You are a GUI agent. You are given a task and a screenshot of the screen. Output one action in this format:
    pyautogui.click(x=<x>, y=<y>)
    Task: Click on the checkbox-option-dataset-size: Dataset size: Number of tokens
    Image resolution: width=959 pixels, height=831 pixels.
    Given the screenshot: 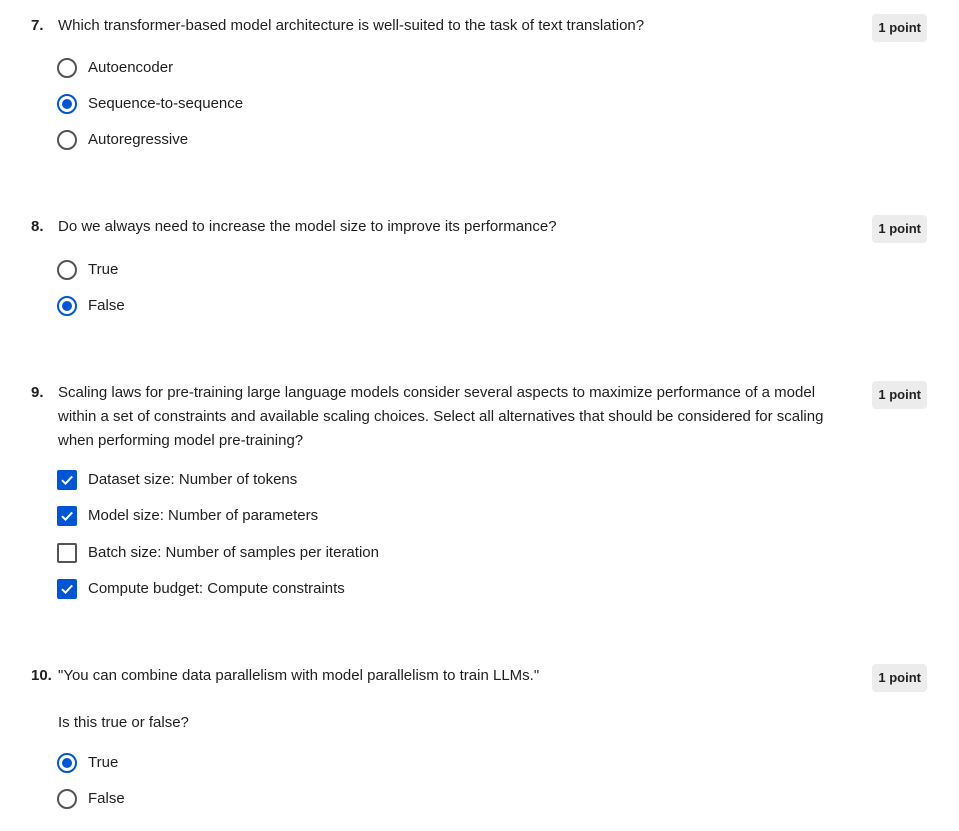 What is the action you would take?
    pyautogui.click(x=177, y=480)
    